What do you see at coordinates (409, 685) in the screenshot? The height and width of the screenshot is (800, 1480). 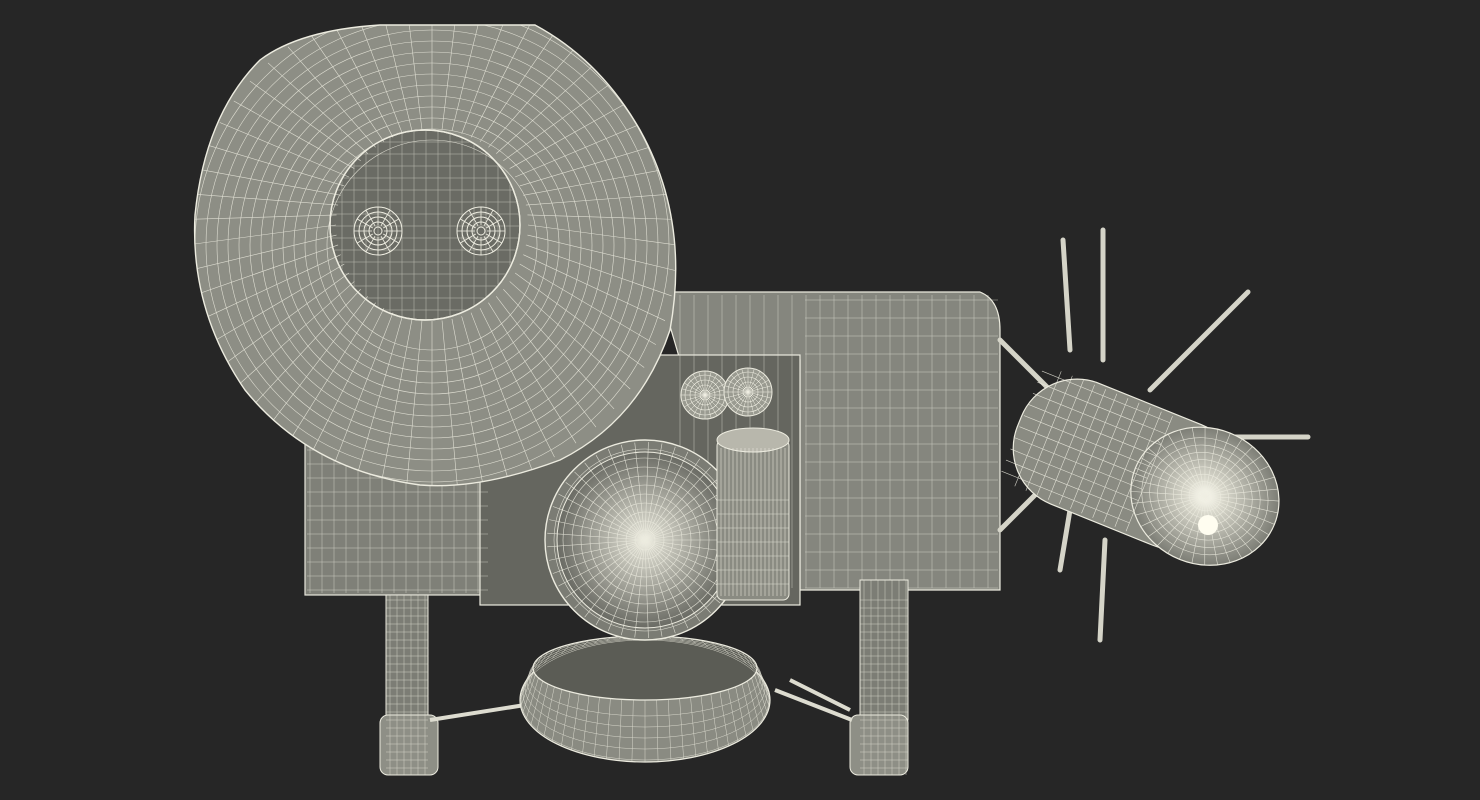 I see `left-leg` at bounding box center [409, 685].